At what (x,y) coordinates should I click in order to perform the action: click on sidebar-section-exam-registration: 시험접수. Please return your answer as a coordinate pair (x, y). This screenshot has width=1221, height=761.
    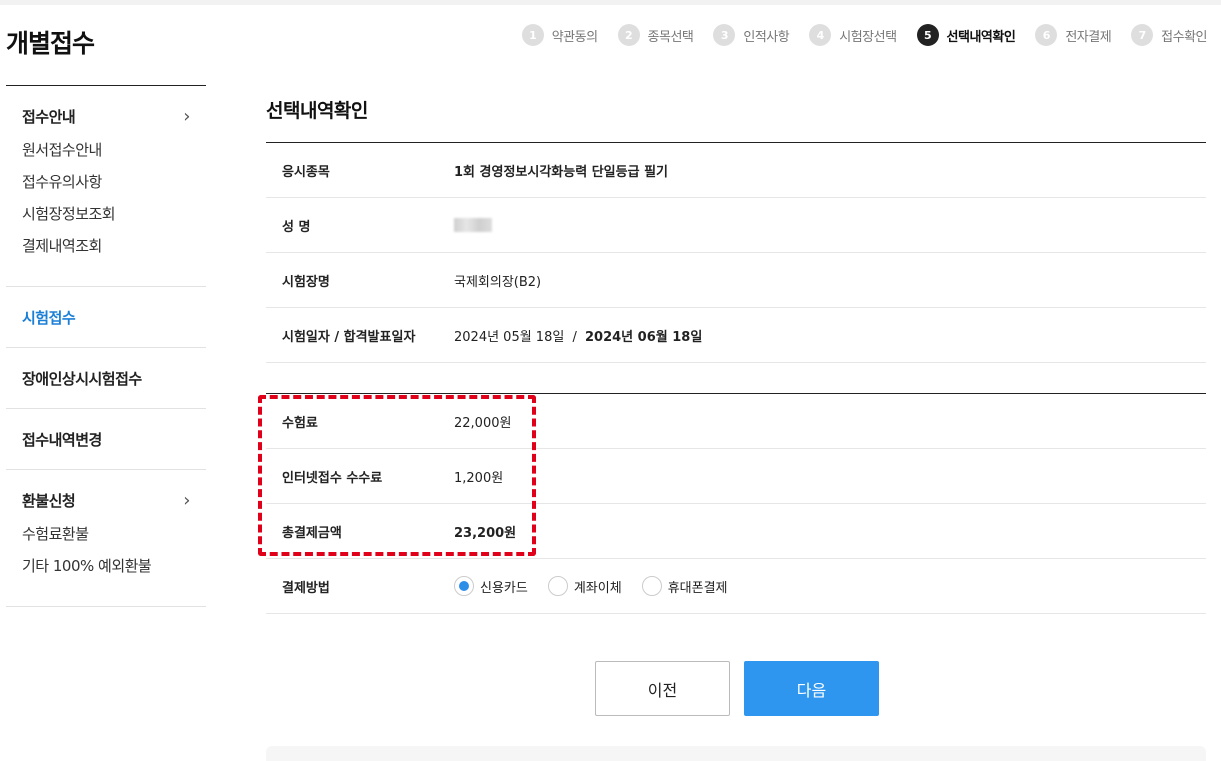
    Looking at the image, I should click on (106, 317).